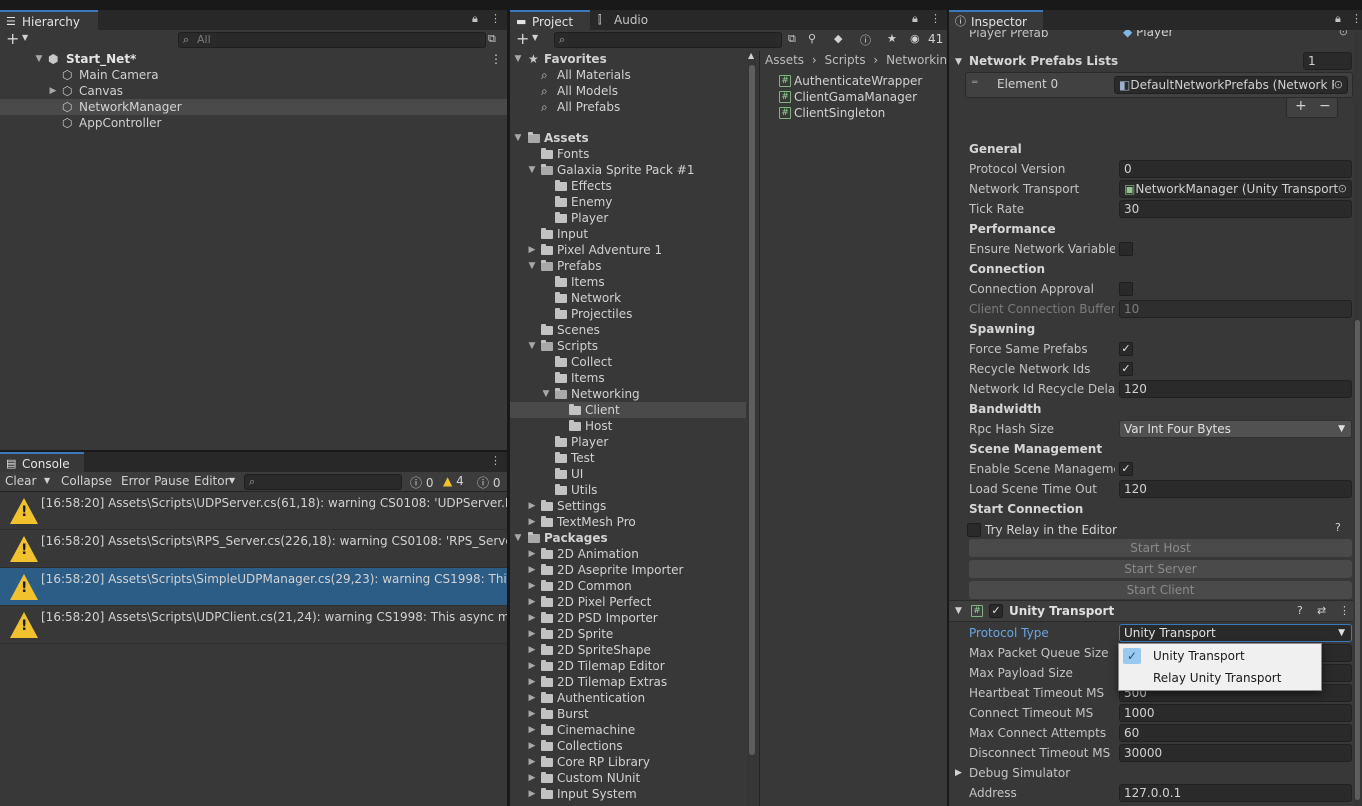 The width and height of the screenshot is (1362, 806). Describe the element at coordinates (628, 666) in the screenshot. I see `package-row: ▶ 2D Tilemap Editor` at that location.